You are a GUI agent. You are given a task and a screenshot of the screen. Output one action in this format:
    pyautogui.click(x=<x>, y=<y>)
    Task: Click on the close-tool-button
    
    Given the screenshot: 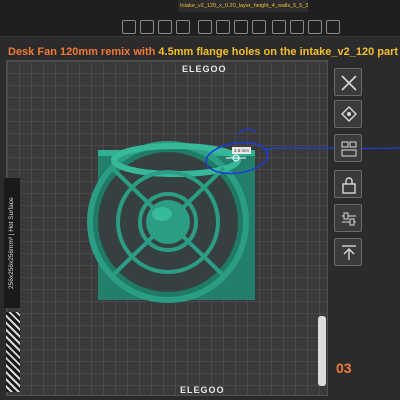 What is the action you would take?
    pyautogui.click(x=348, y=82)
    